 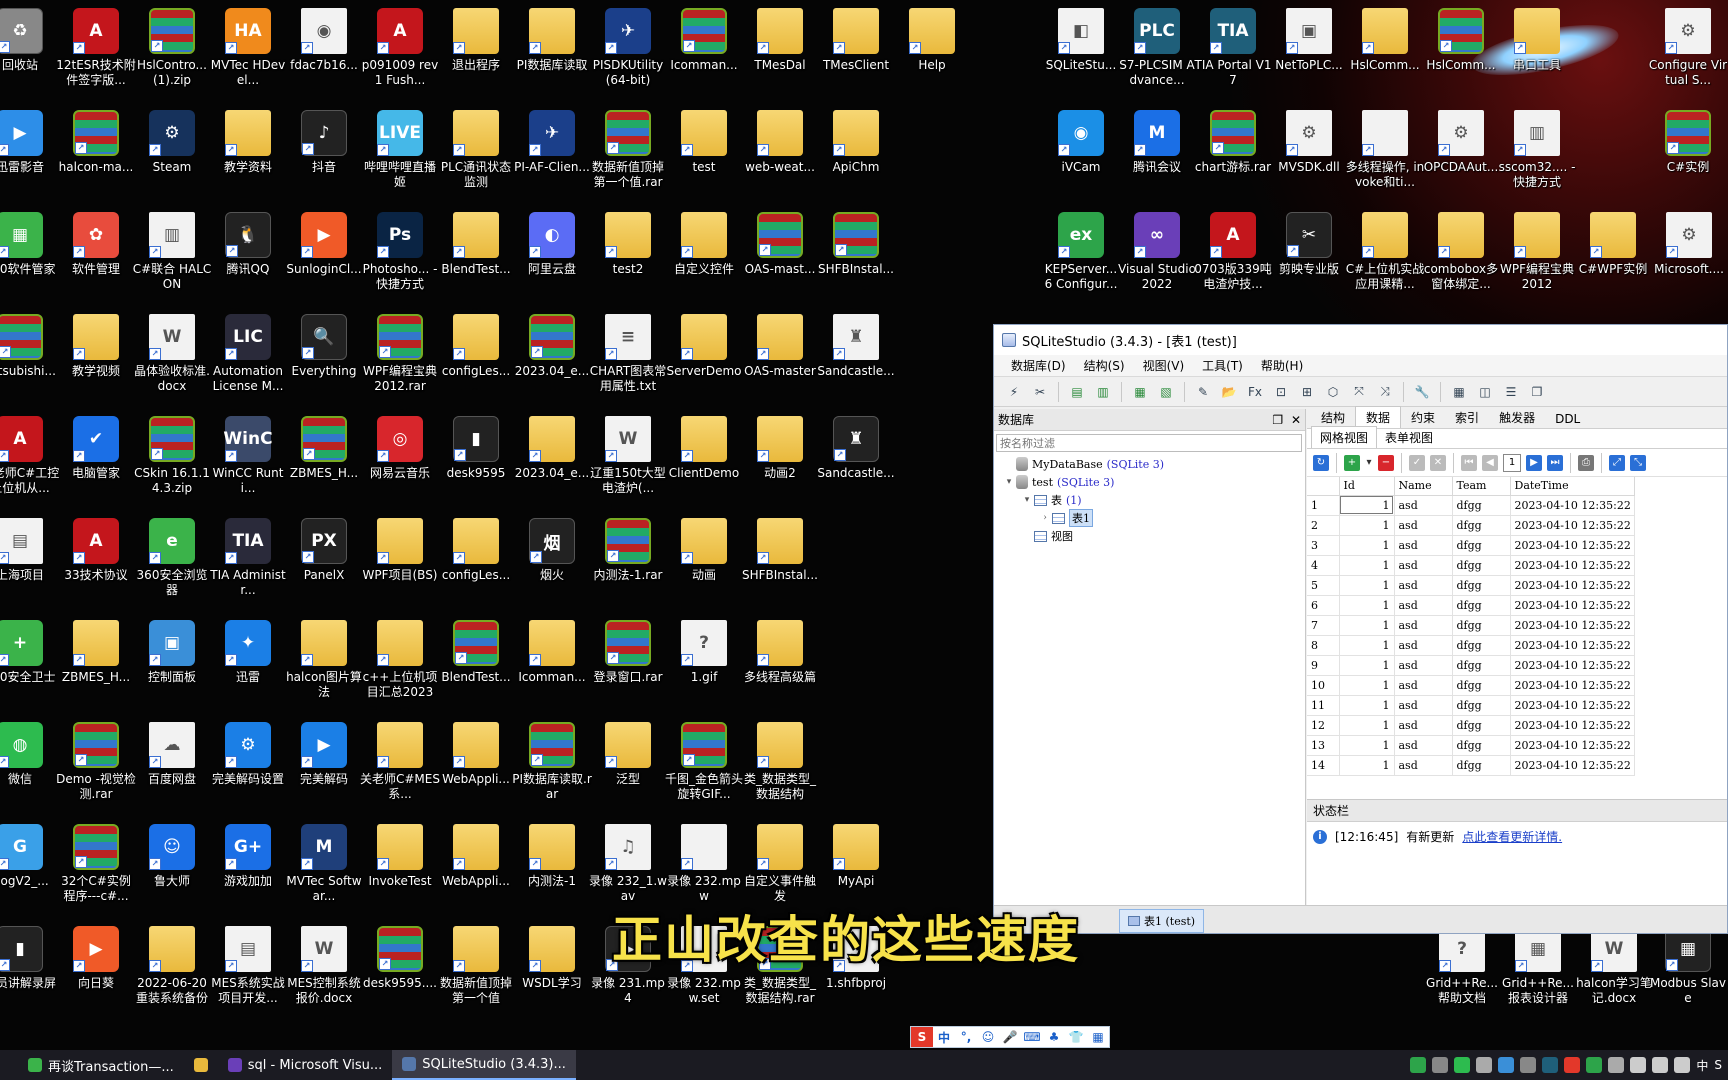 What do you see at coordinates (96, 762) in the screenshot?
I see `desktop-icon-84: ↗ Demo -视觉检测.rar` at bounding box center [96, 762].